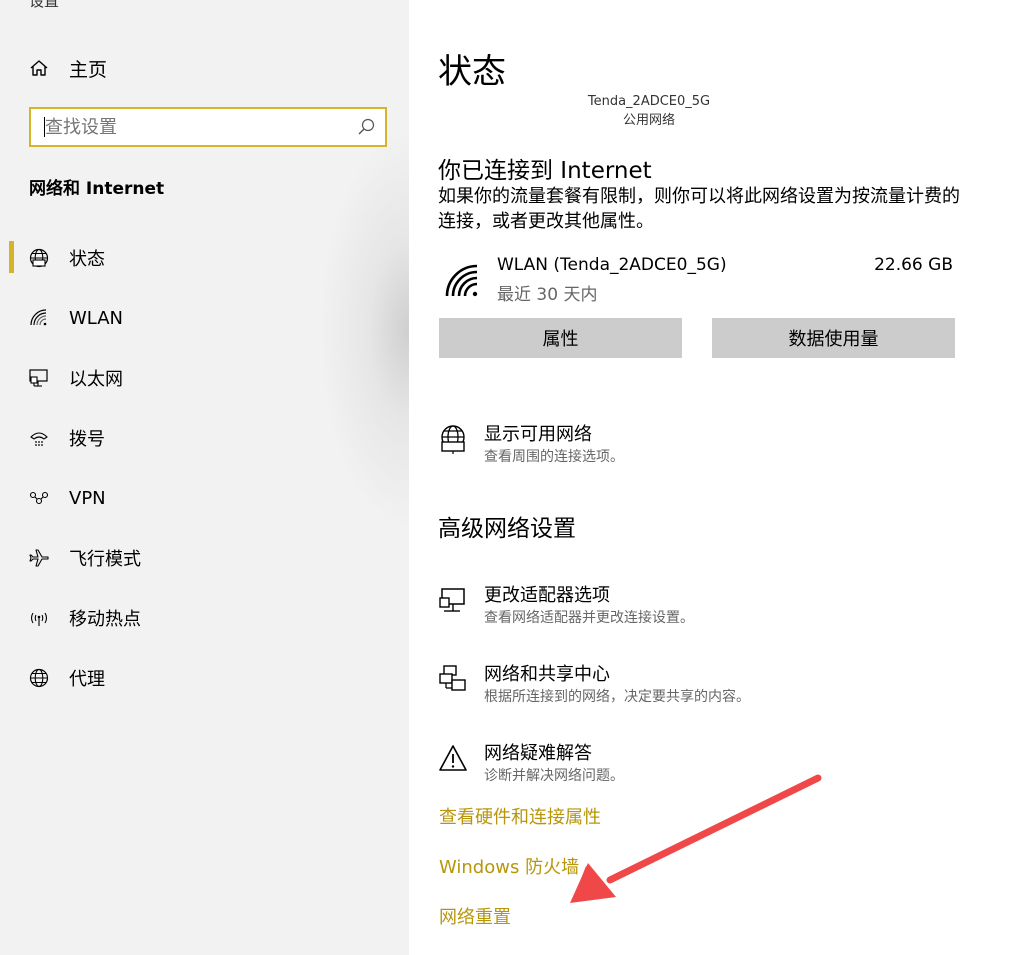 The height and width of the screenshot is (955, 1028). I want to click on search-box, so click(208, 127).